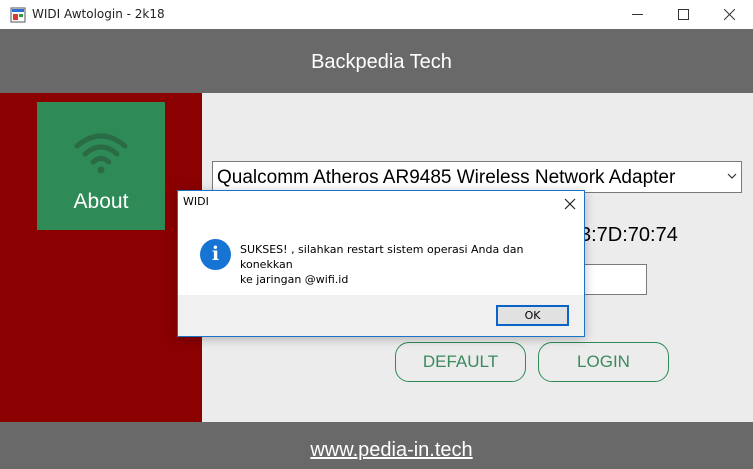 The width and height of the screenshot is (753, 469). What do you see at coordinates (98, 14) in the screenshot?
I see `window-title: WIDI Awtologin - 2k18` at bounding box center [98, 14].